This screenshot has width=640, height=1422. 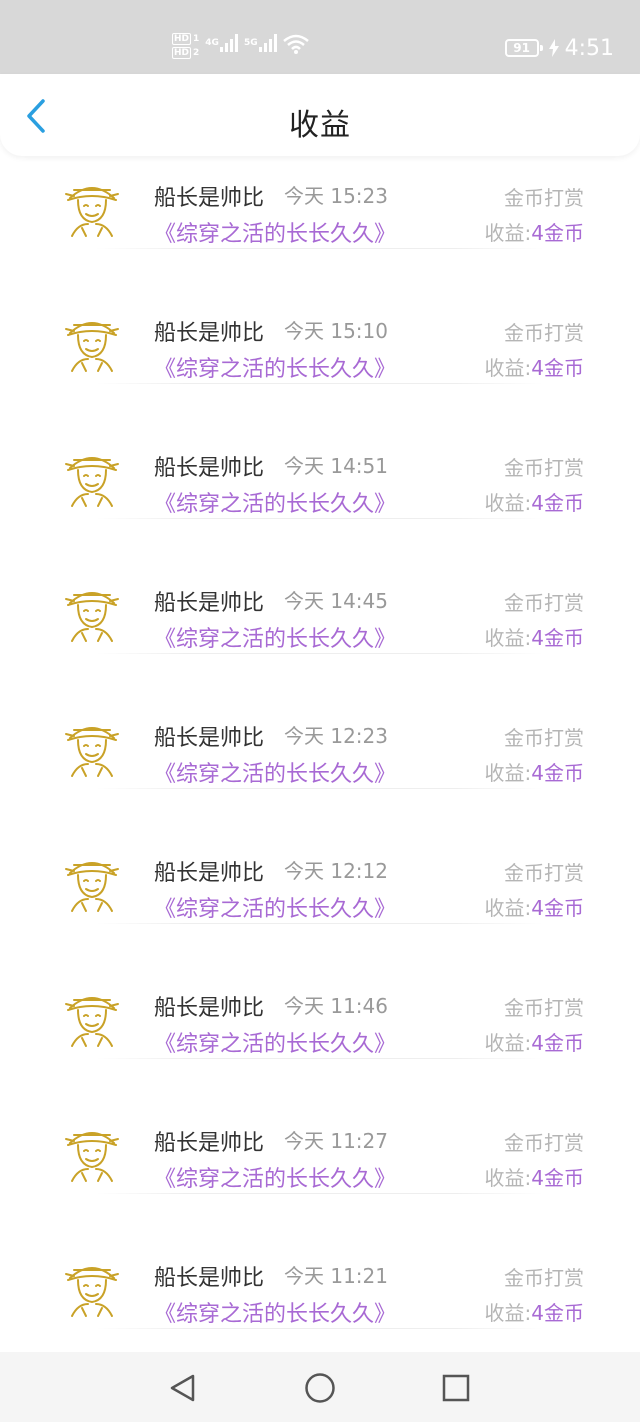 I want to click on nav-back-button, so click(x=182, y=1388).